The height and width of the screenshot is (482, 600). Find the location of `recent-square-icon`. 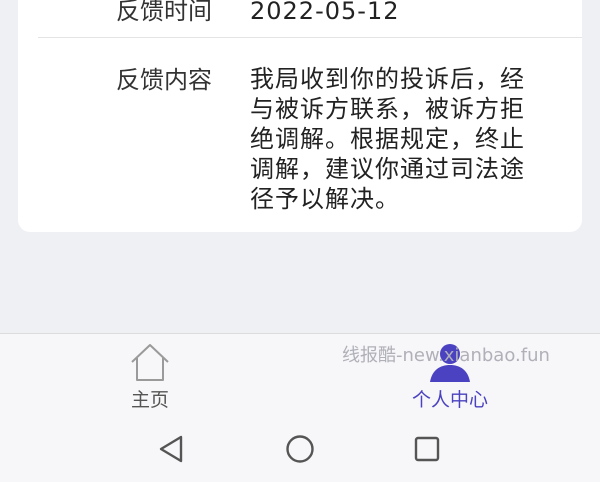

recent-square-icon is located at coordinates (427, 449).